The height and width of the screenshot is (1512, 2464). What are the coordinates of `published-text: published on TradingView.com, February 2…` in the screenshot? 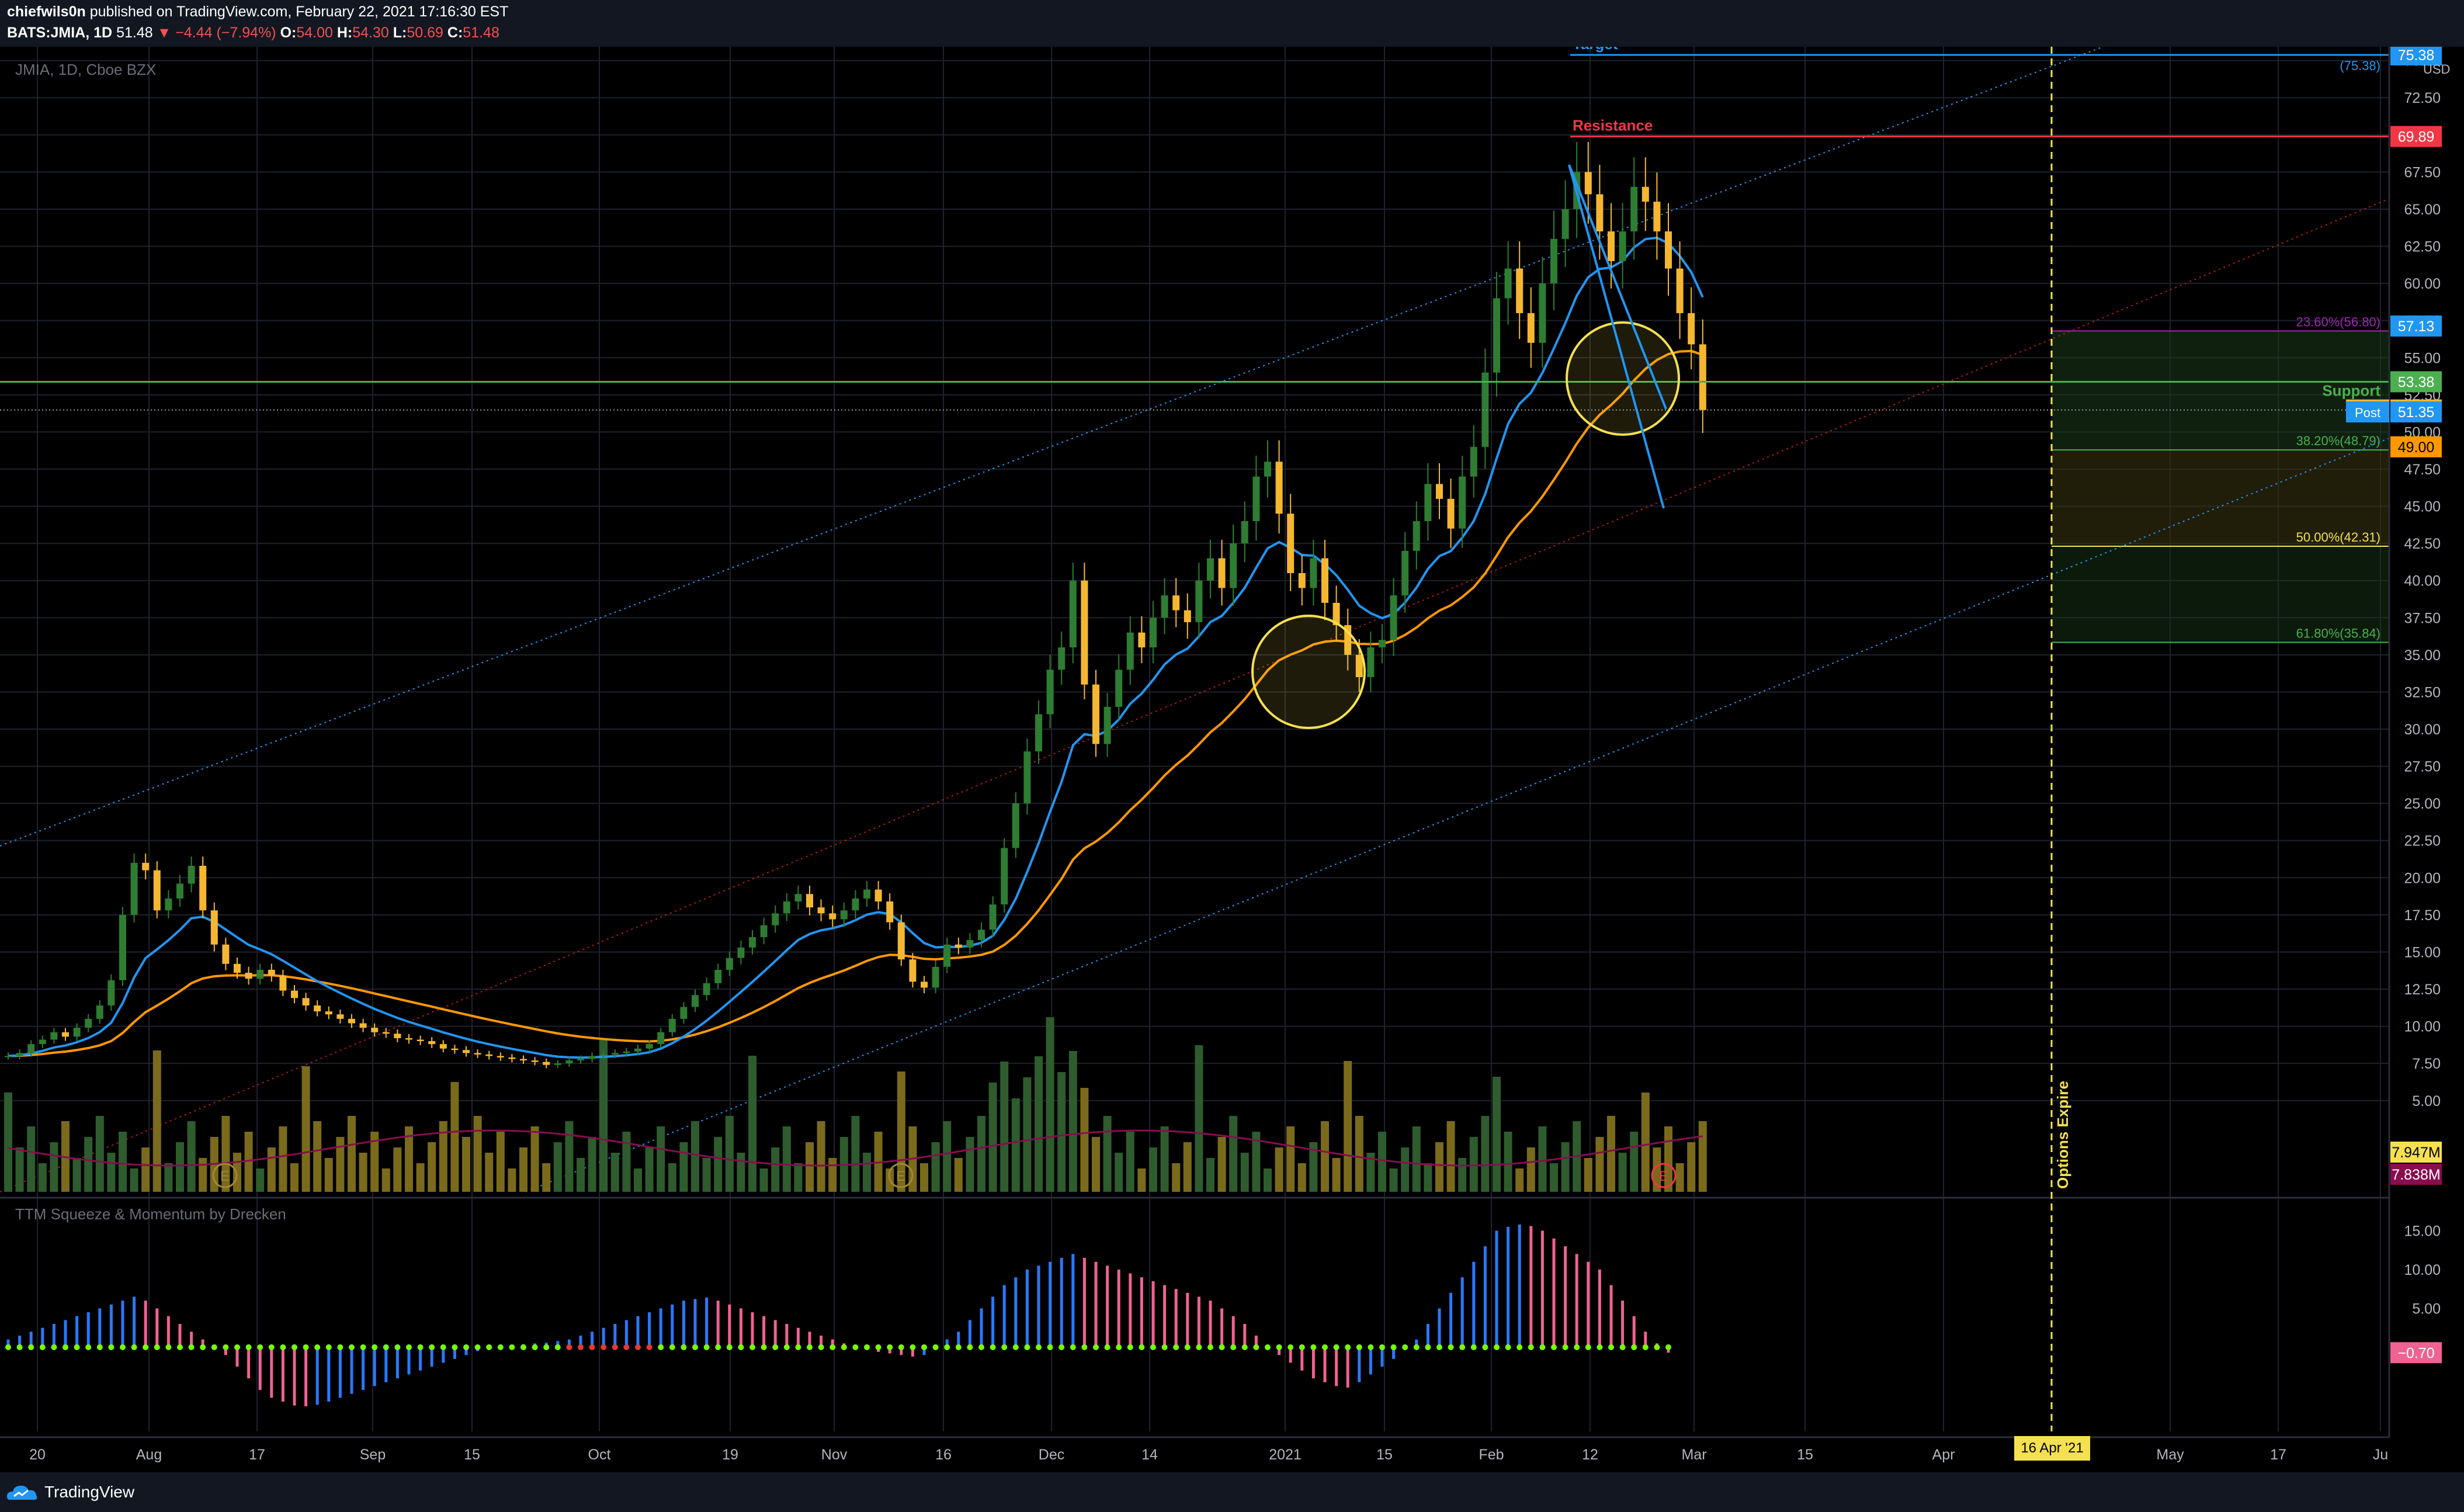 It's located at (299, 12).